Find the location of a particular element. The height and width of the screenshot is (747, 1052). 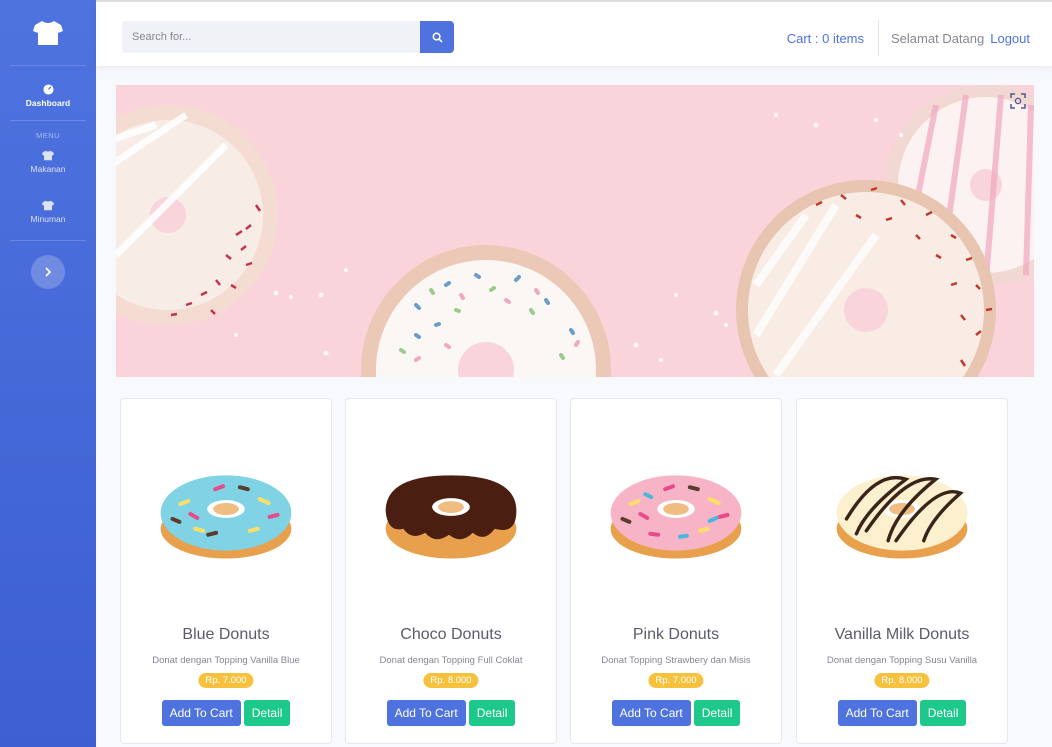

fullscreen-icon is located at coordinates (1018, 101).